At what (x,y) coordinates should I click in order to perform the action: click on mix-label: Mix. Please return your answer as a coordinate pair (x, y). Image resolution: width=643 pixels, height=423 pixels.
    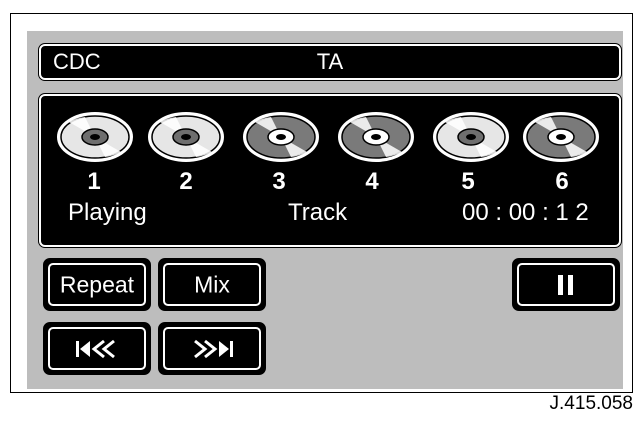
    Looking at the image, I should click on (212, 284).